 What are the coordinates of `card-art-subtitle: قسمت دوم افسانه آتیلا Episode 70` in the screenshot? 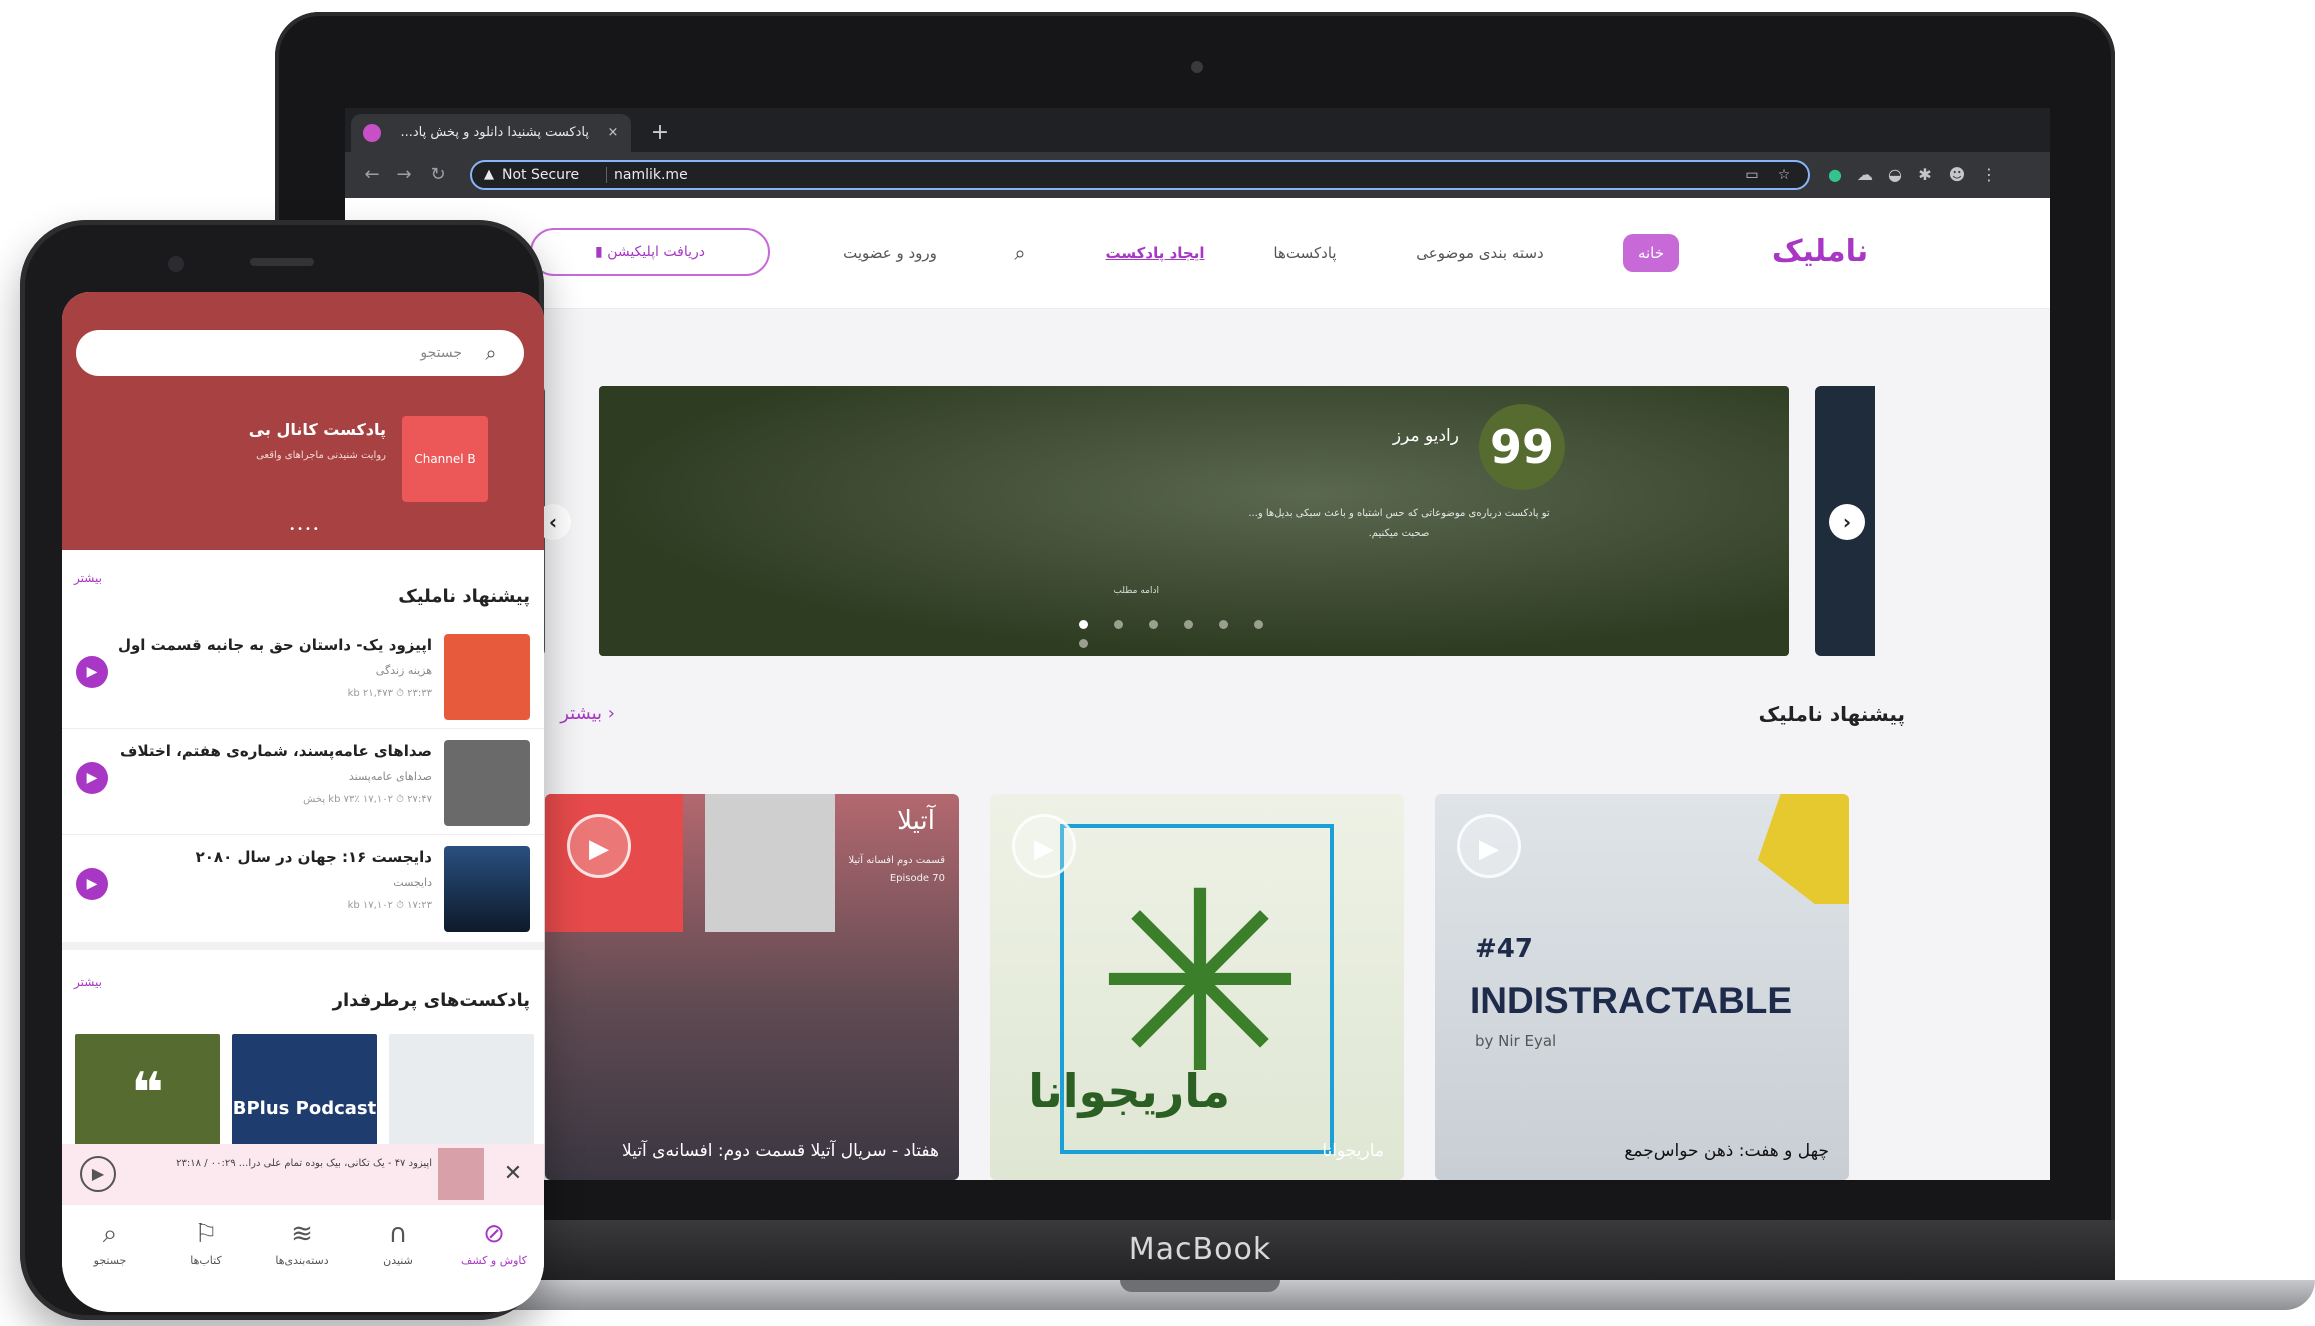 It's located at (896, 869).